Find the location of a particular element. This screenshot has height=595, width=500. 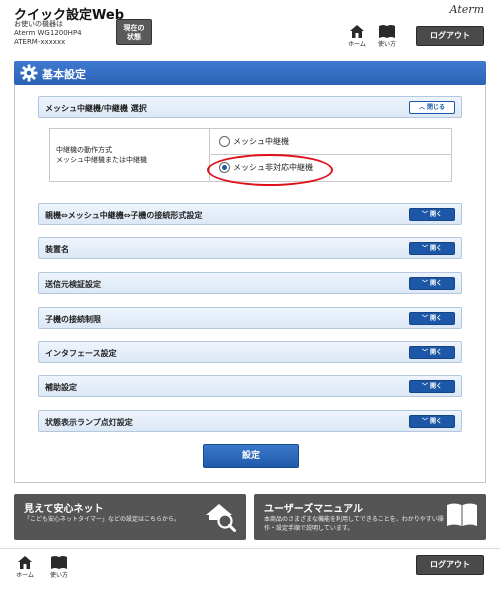

device-name: ATERM-xxxxxx is located at coordinates (40, 42).